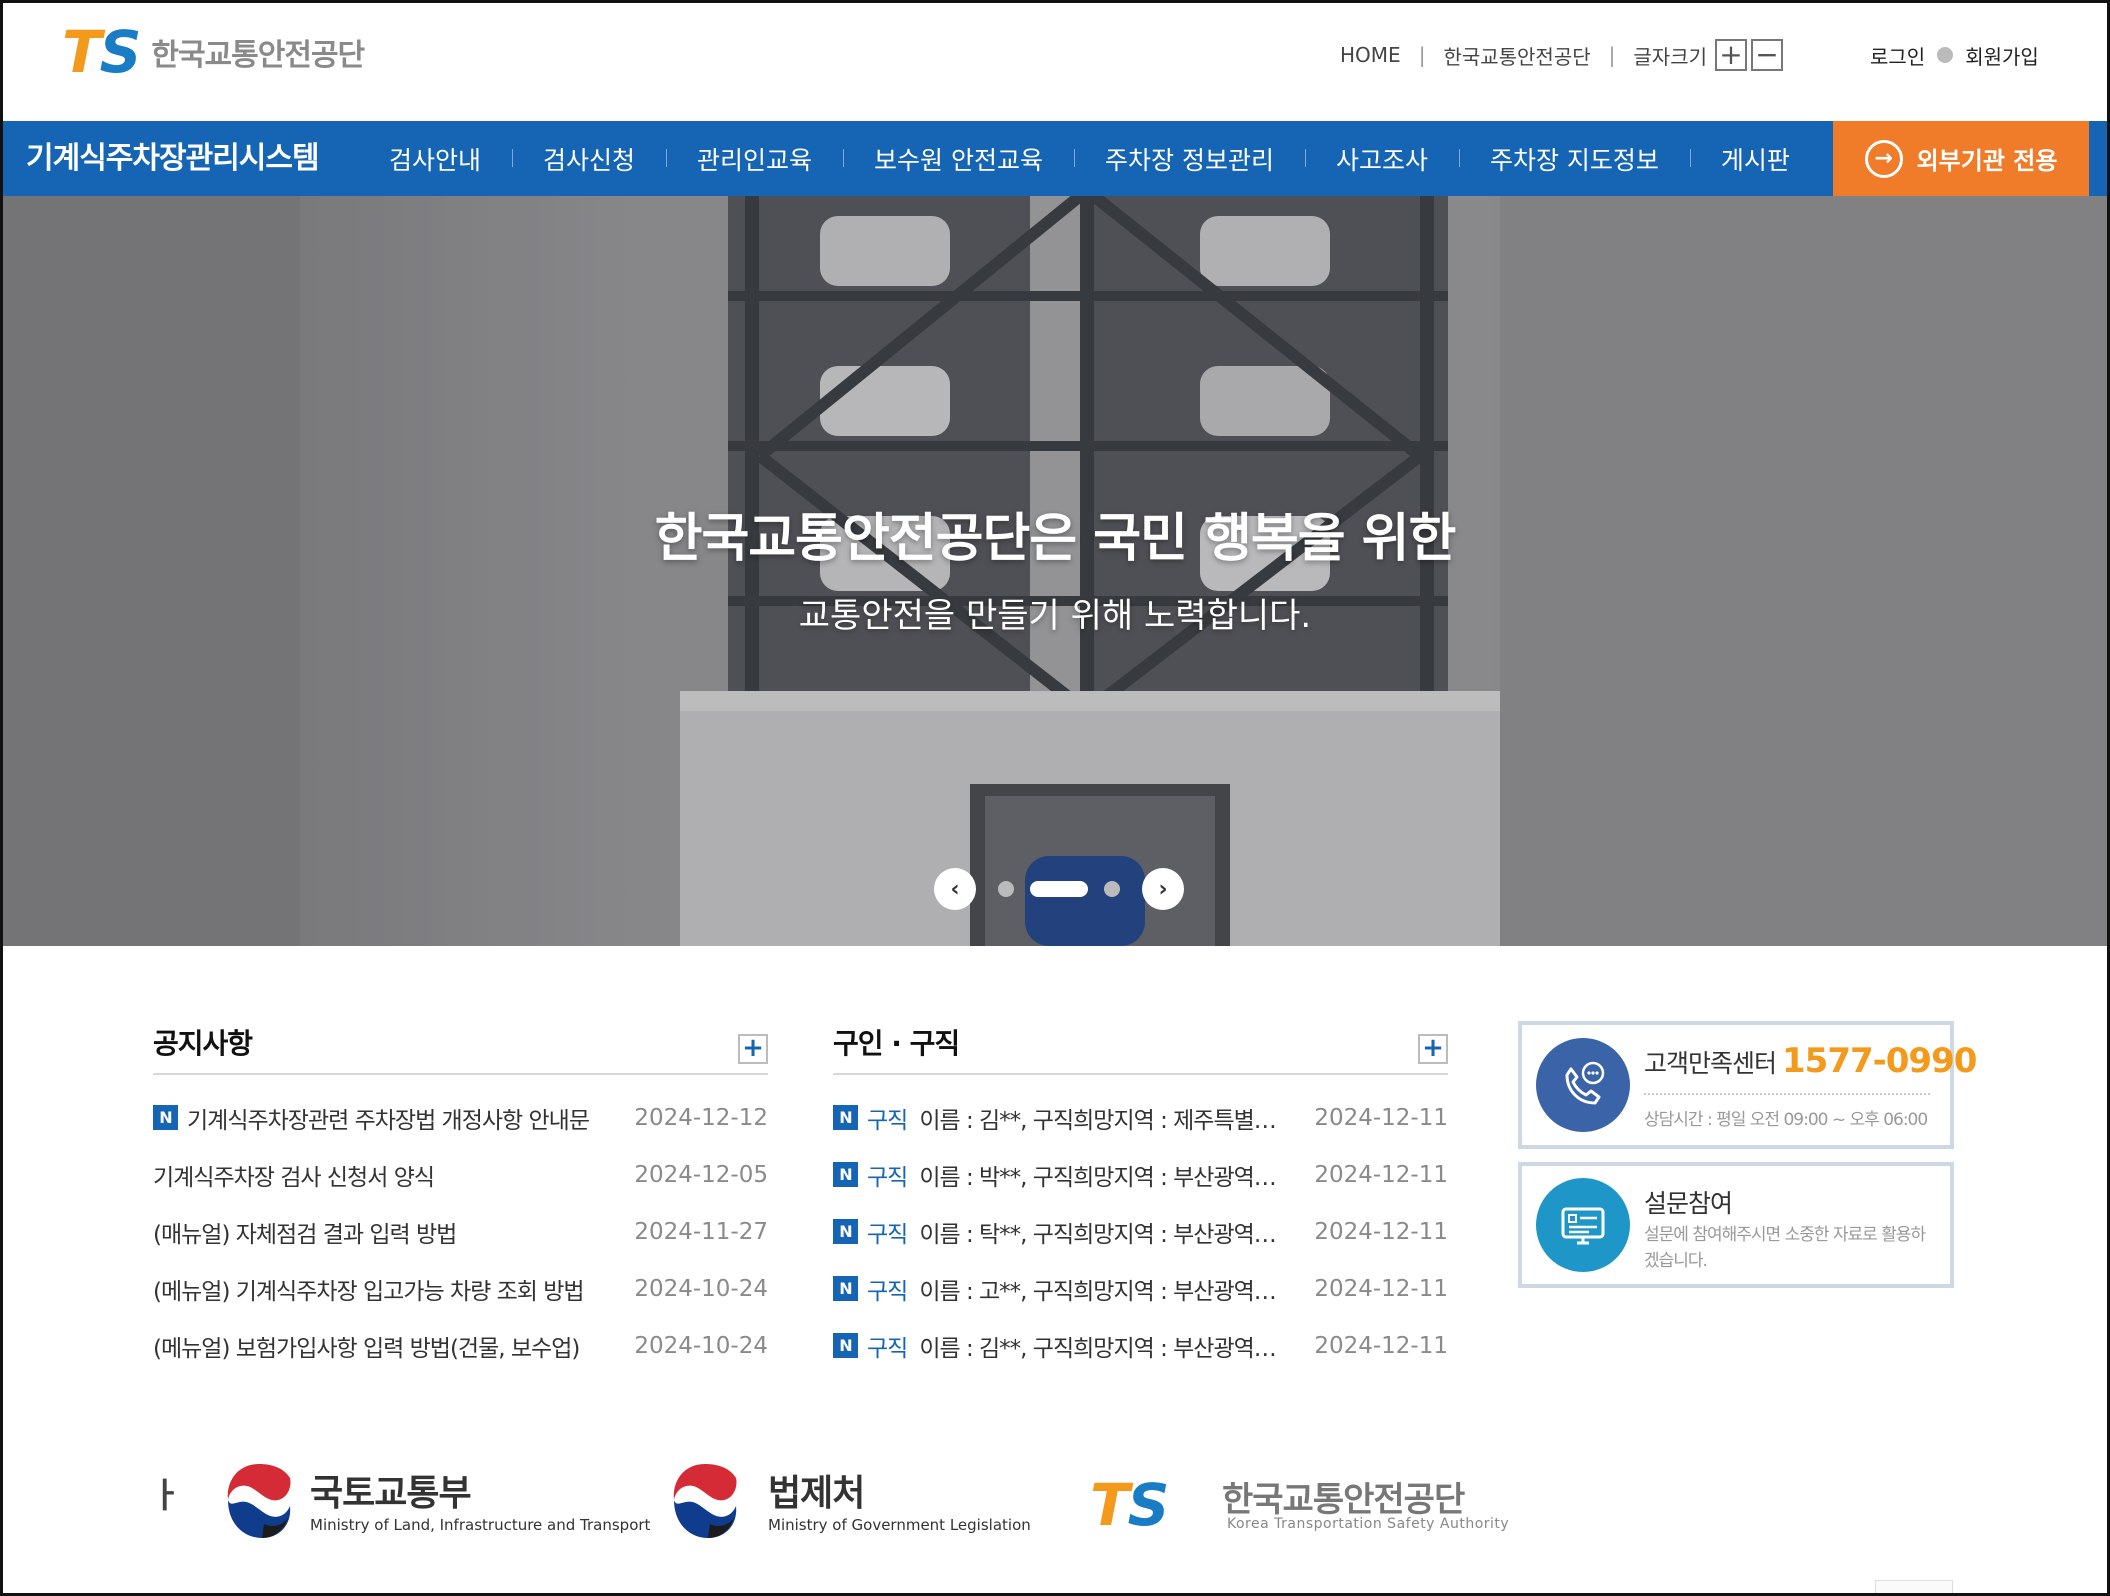 The height and width of the screenshot is (1596, 2110). What do you see at coordinates (213, 52) in the screenshot?
I see `site-logo: TS 한국교통안전공단` at bounding box center [213, 52].